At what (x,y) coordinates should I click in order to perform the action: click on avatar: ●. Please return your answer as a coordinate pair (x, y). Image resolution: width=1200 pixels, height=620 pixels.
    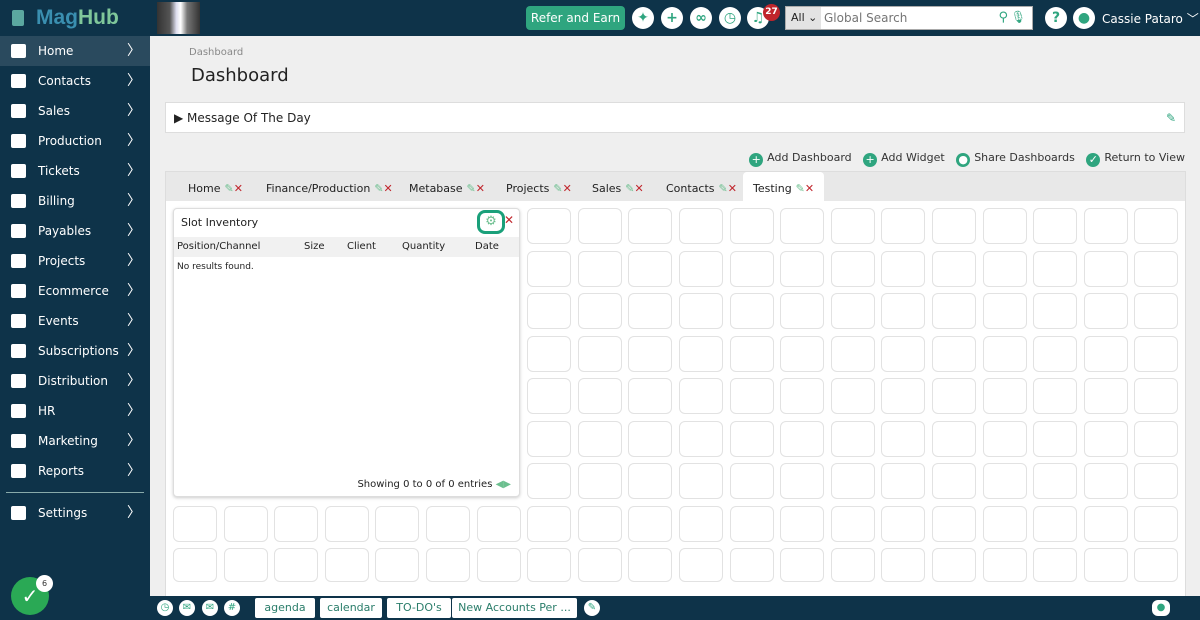
    Looking at the image, I should click on (1084, 18).